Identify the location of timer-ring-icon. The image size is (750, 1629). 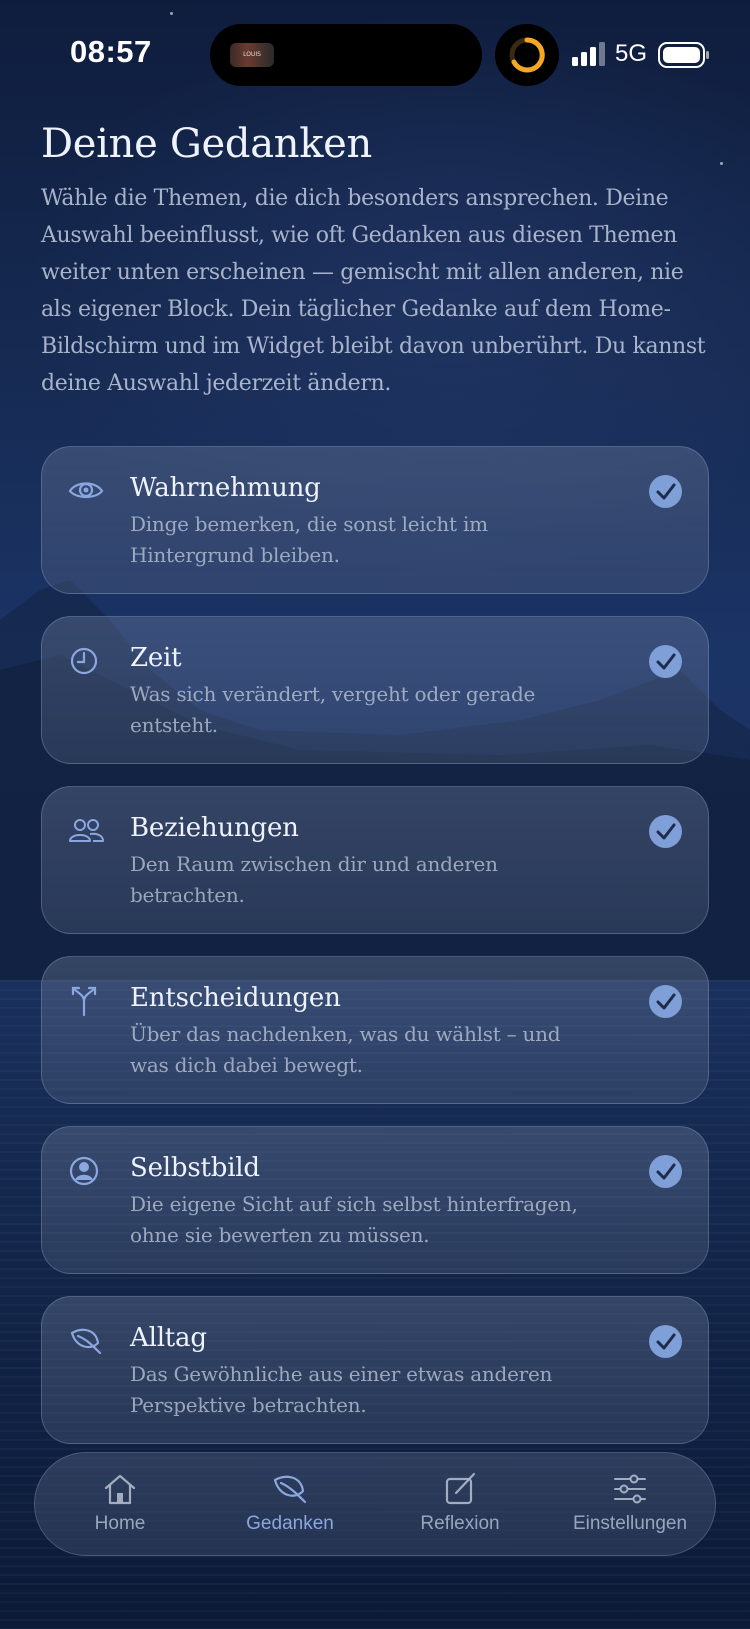
(527, 55).